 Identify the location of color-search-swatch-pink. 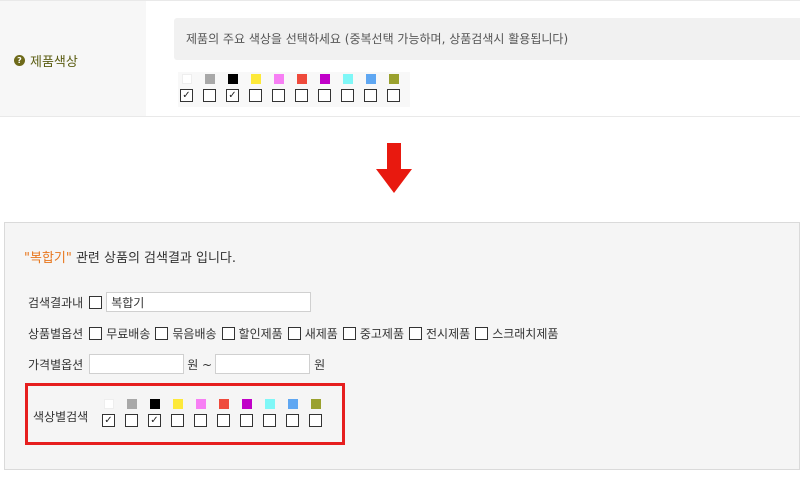
(201, 404).